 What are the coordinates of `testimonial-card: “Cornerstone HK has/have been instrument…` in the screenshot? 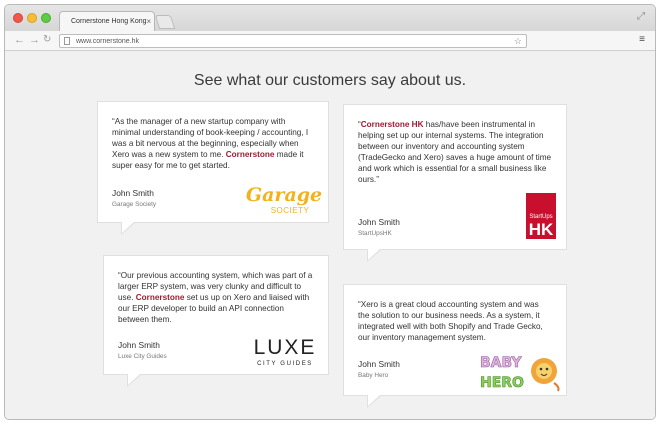 It's located at (455, 183).